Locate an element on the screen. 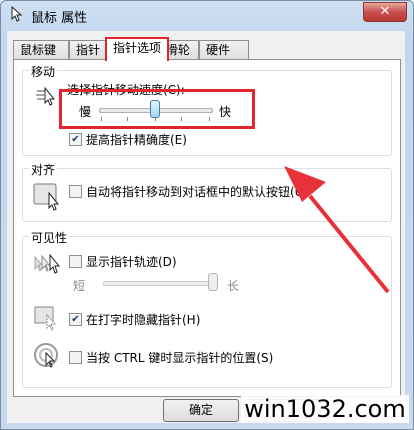 This screenshot has height=430, width=414. short-label: 短 is located at coordinates (79, 286).